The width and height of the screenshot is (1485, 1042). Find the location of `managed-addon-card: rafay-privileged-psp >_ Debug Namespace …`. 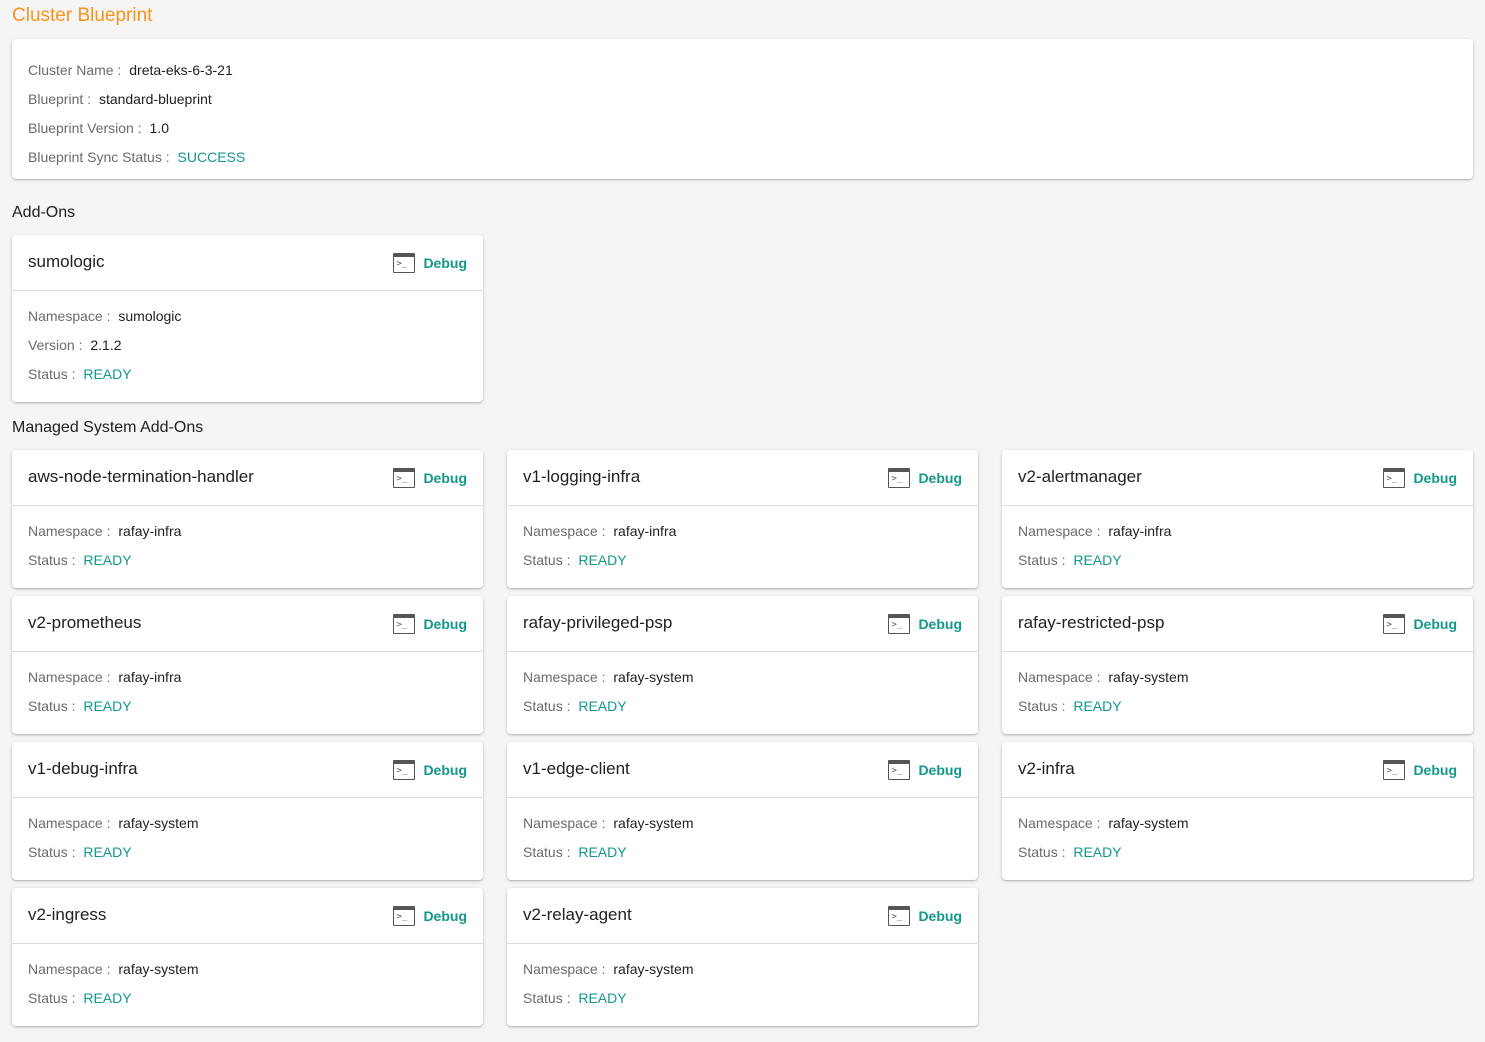

managed-addon-card: rafay-privileged-psp >_ Debug Namespace … is located at coordinates (742, 665).